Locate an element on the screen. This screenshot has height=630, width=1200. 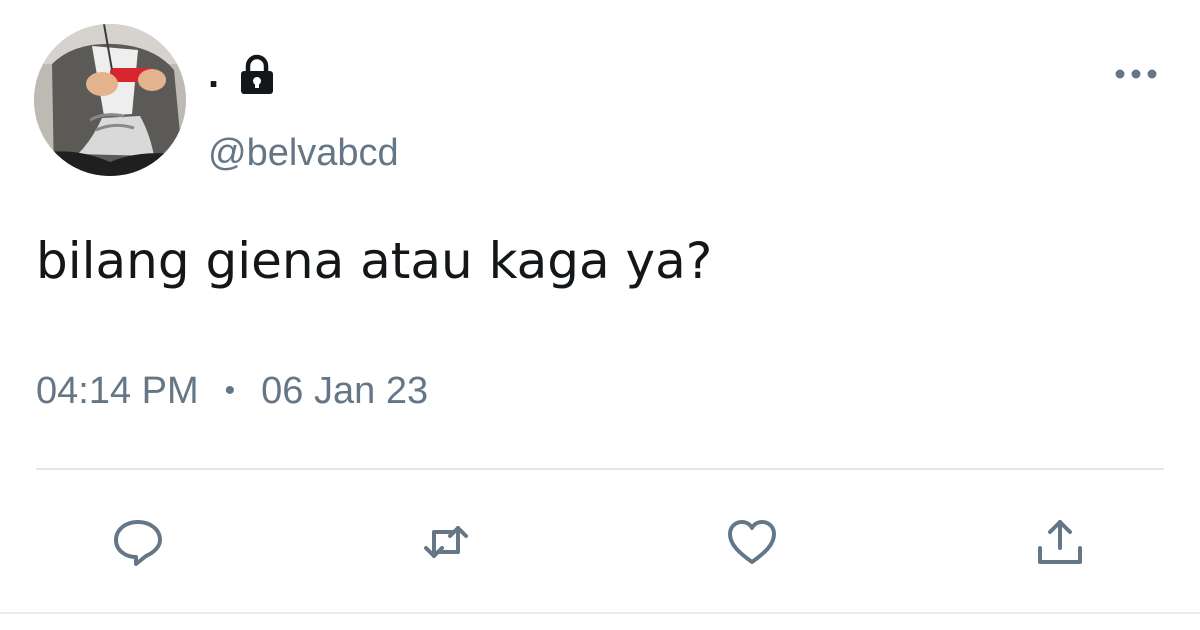
action-bar is located at coordinates (600, 542).